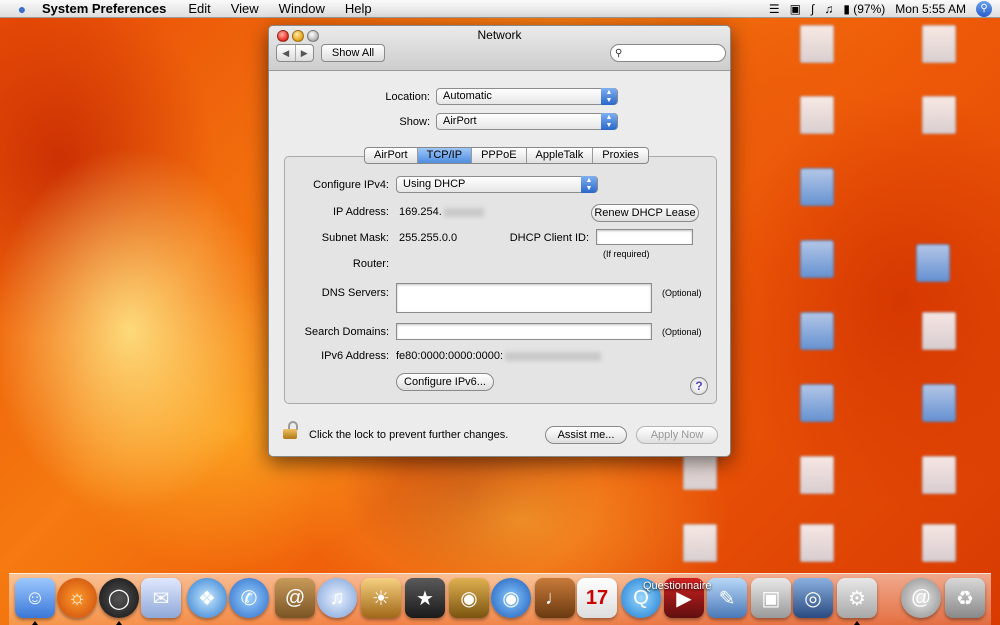 This screenshot has width=1000, height=625. Describe the element at coordinates (813, 598) in the screenshot. I see `photo-booth-icon: ◎` at that location.